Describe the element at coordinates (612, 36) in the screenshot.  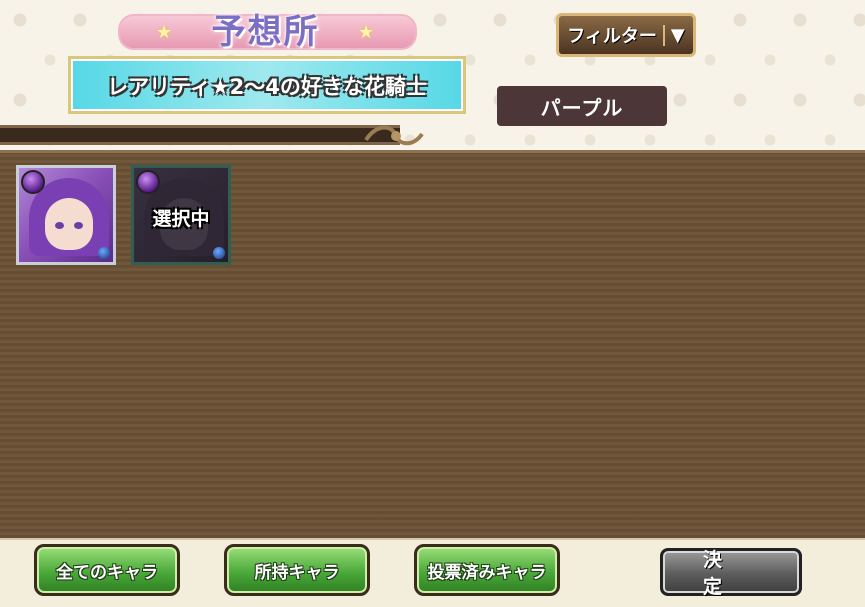
I see `filter-label: フィルター` at that location.